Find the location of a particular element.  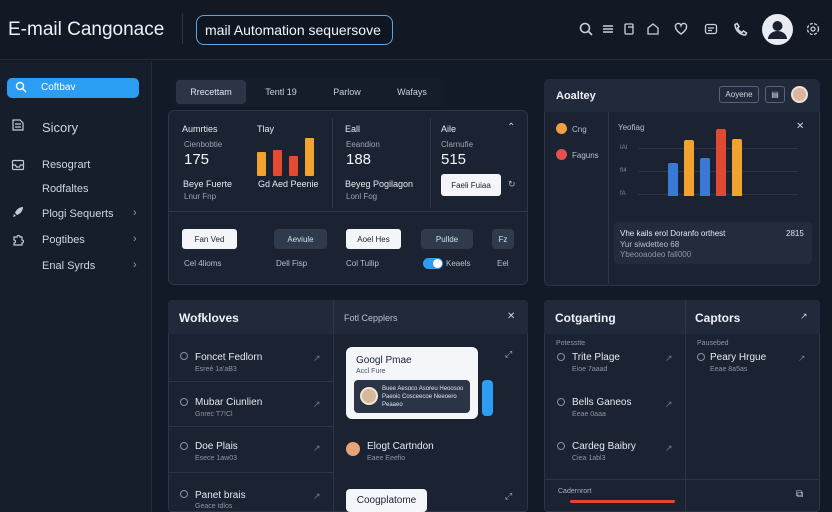

category-title: Bells Ganeos is located at coordinates (601, 402).